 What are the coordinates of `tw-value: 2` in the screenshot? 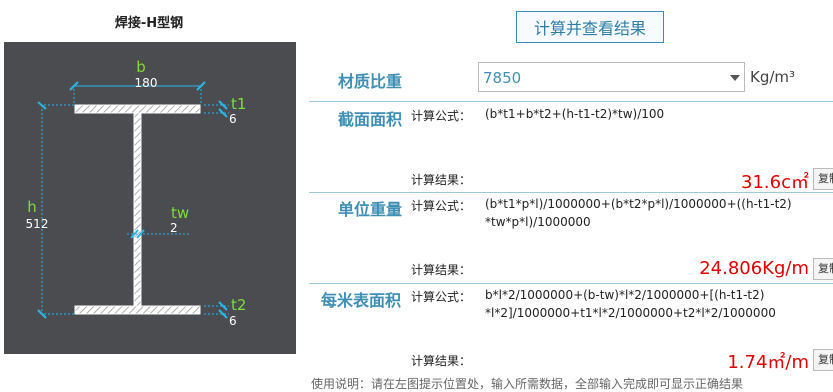 It's located at (174, 228).